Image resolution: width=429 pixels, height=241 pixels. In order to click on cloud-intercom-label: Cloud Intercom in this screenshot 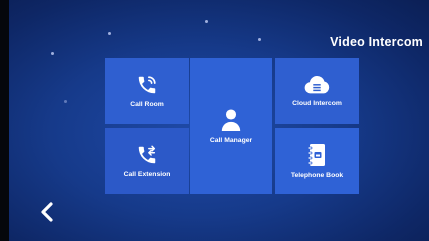, I will do `click(317, 103)`.